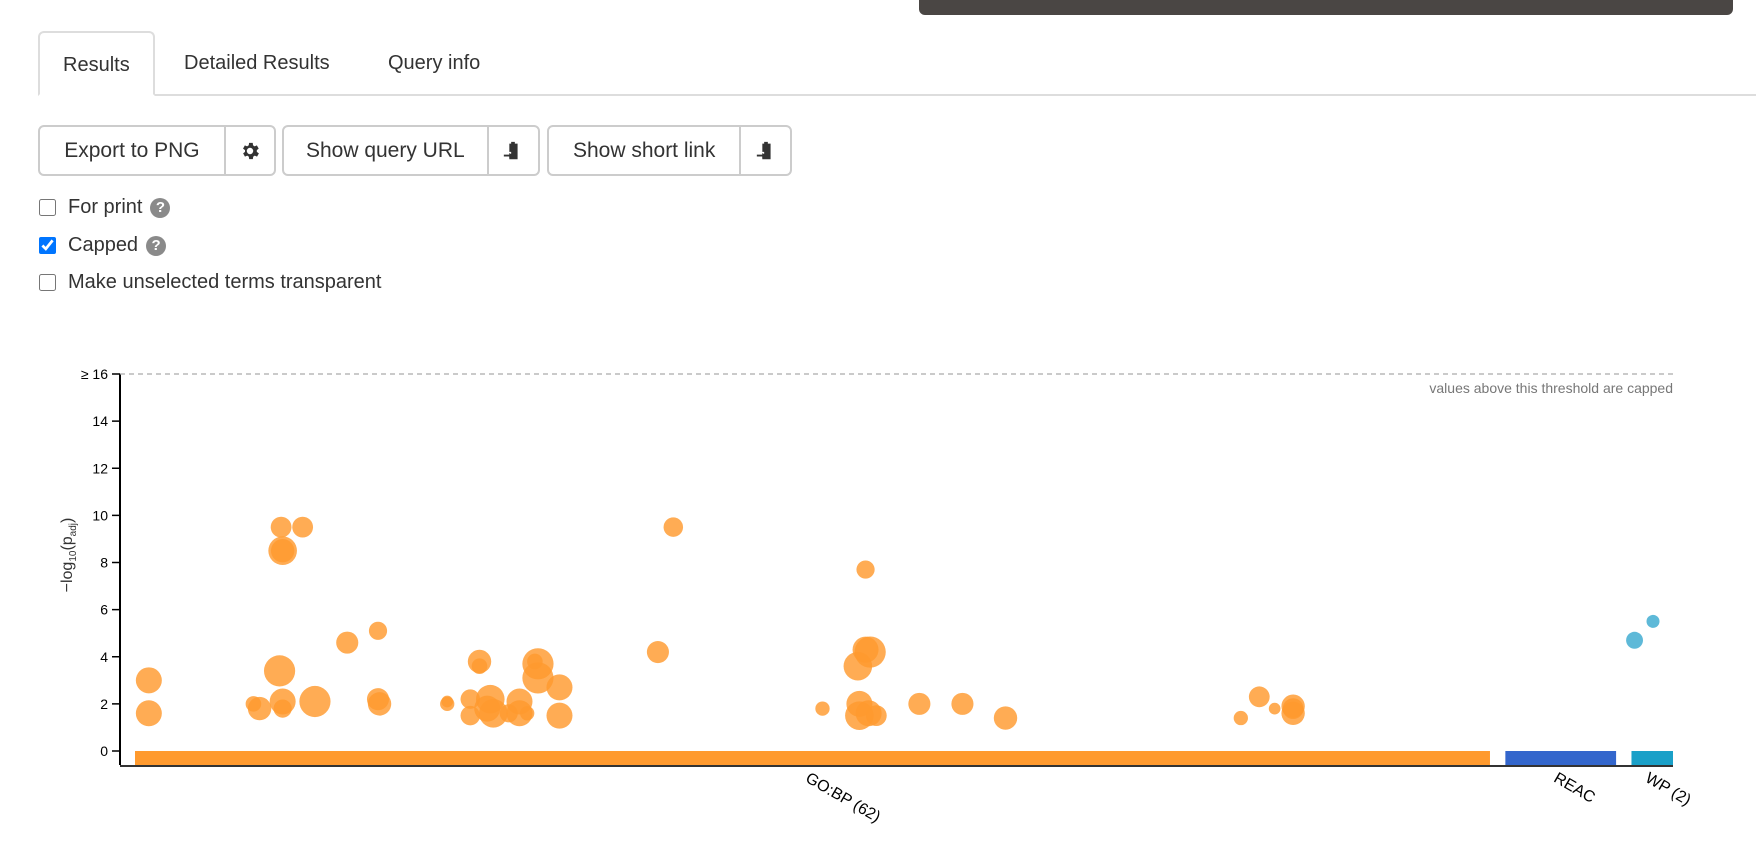  What do you see at coordinates (842, 798) in the screenshot?
I see `x-label-go-bp: GO:BP (62)` at bounding box center [842, 798].